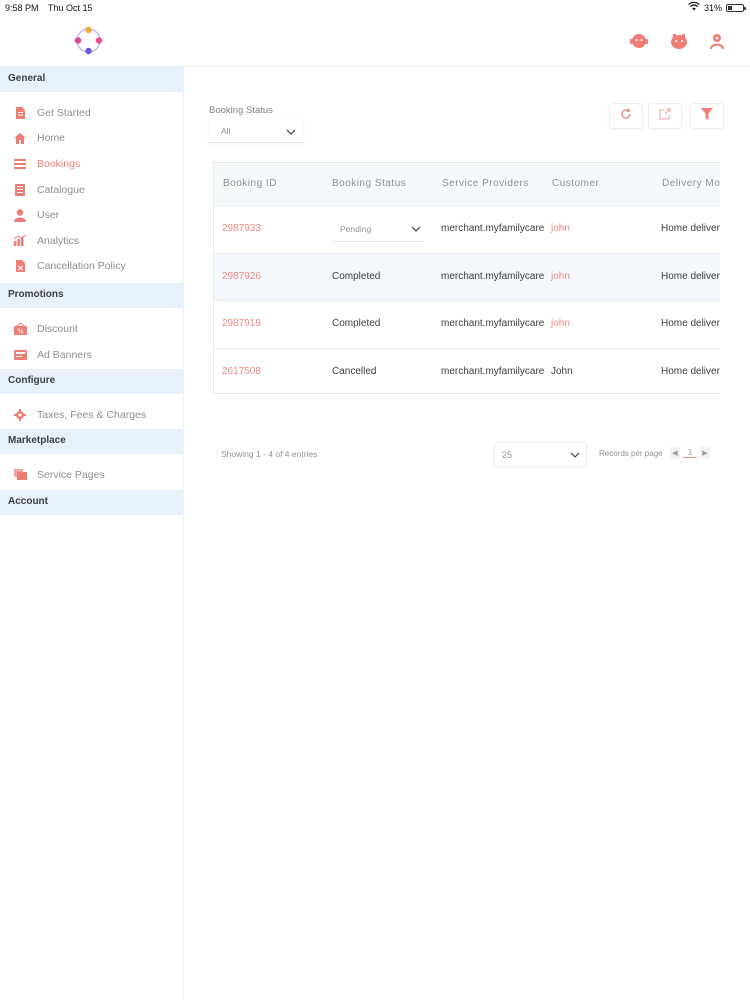 This screenshot has width=750, height=1000. I want to click on sidebar-item-label: Home, so click(51, 138).